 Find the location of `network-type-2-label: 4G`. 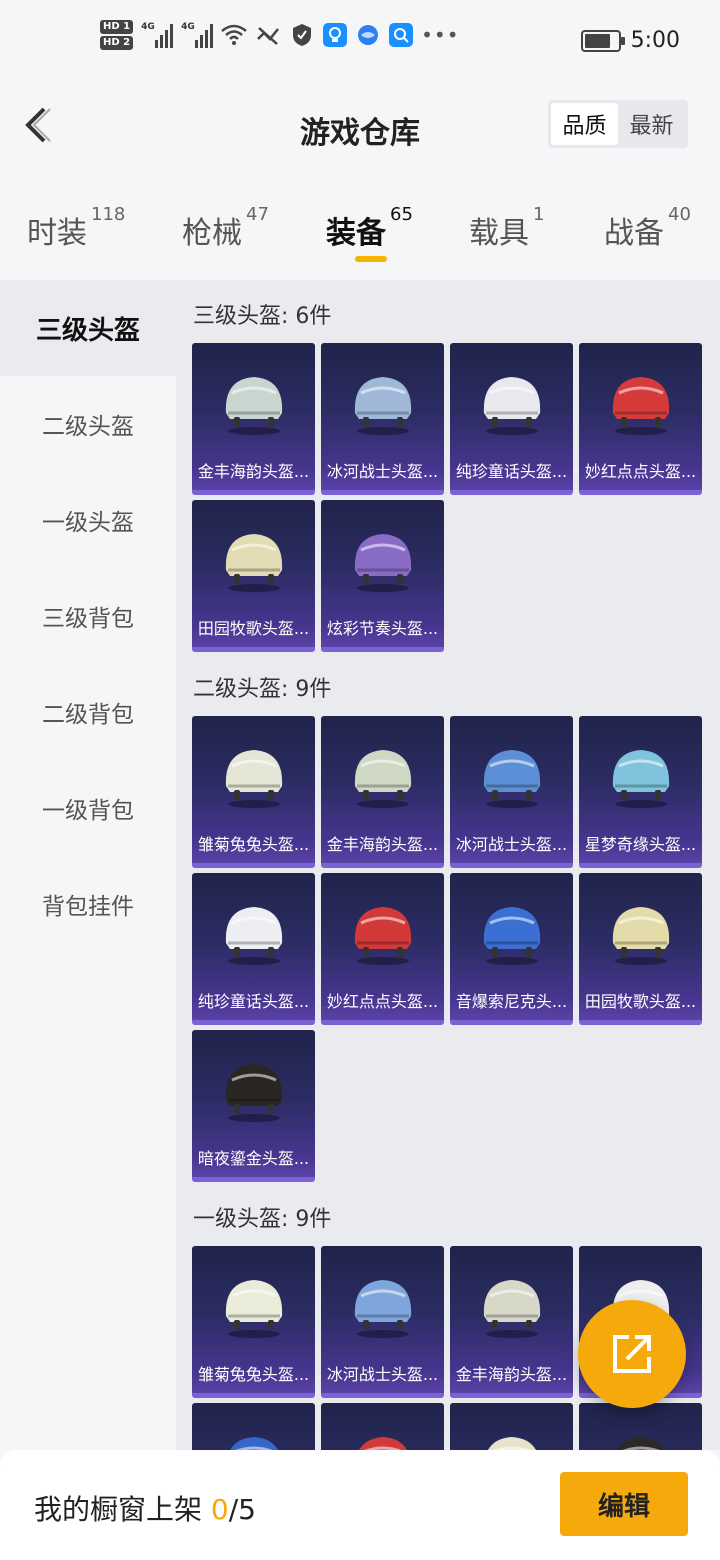

network-type-2-label: 4G is located at coordinates (188, 27).